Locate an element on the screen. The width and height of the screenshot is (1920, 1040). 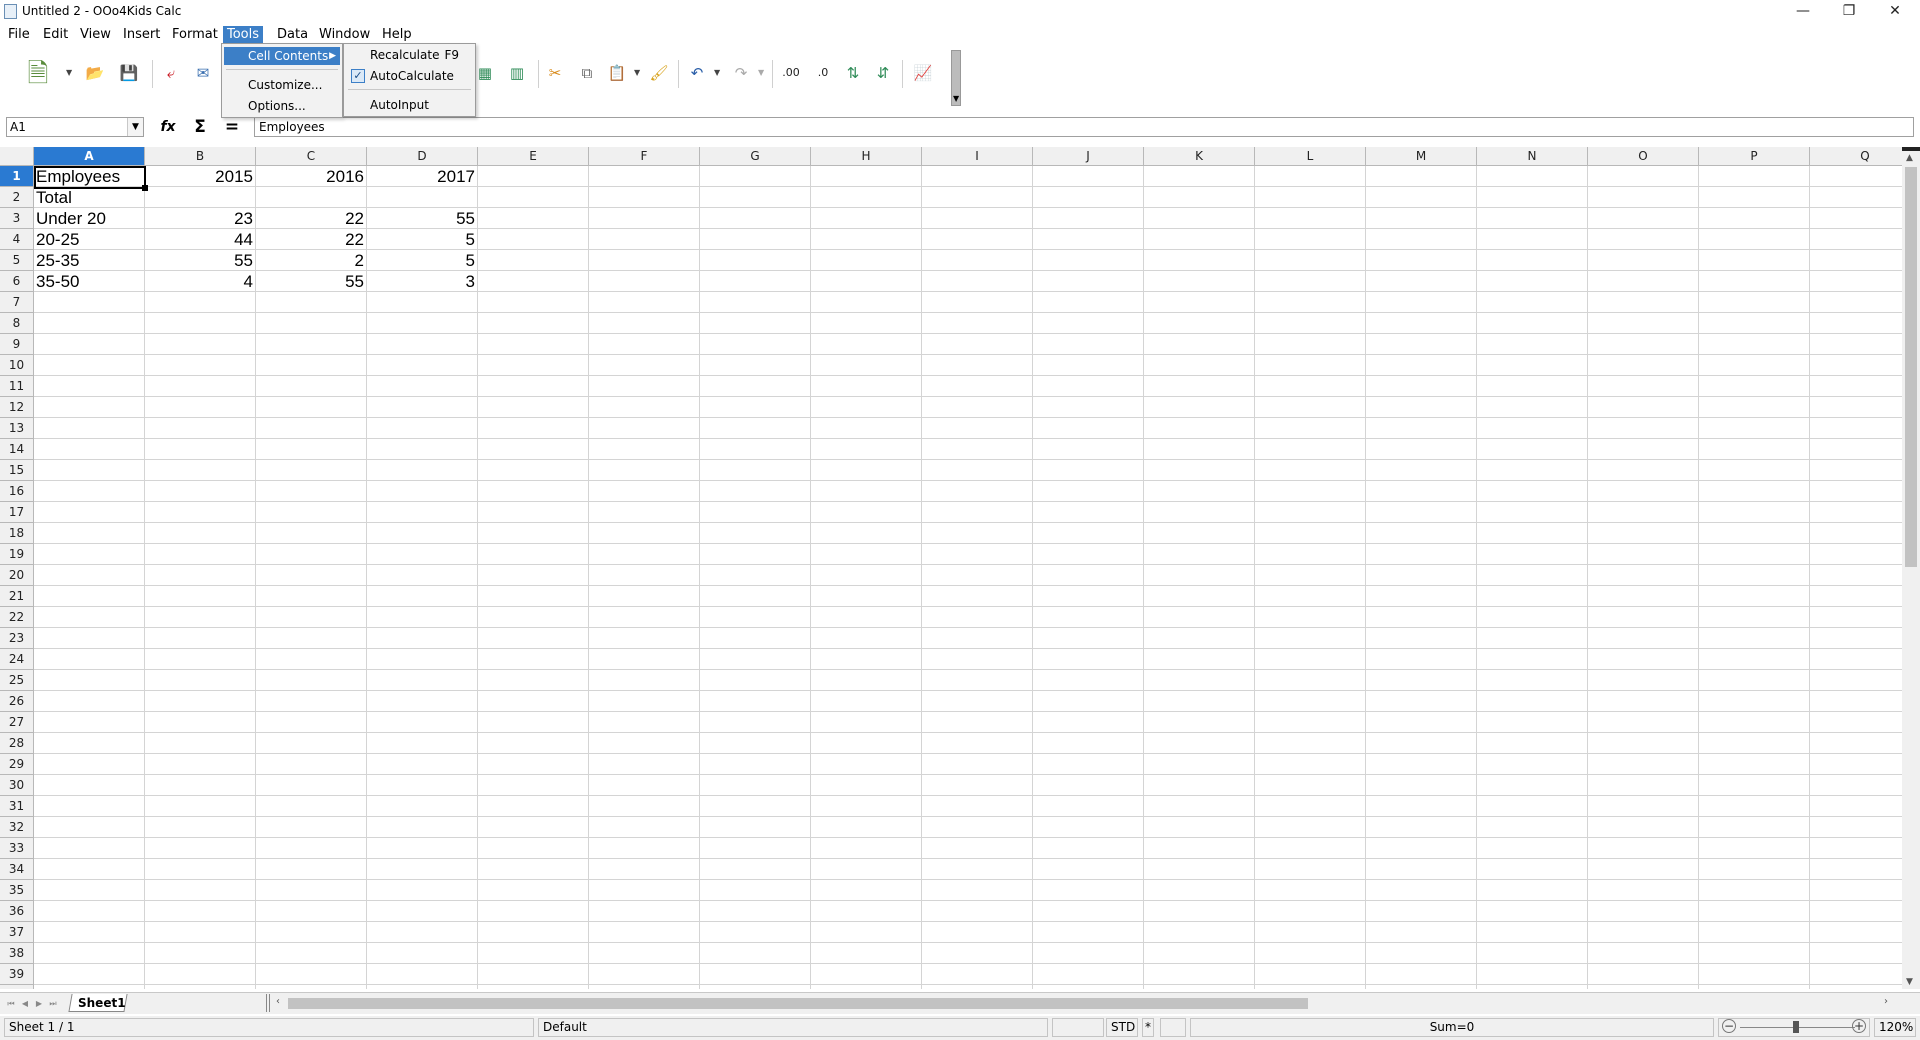
zoom-percentage: 120% is located at coordinates (1895, 1027).